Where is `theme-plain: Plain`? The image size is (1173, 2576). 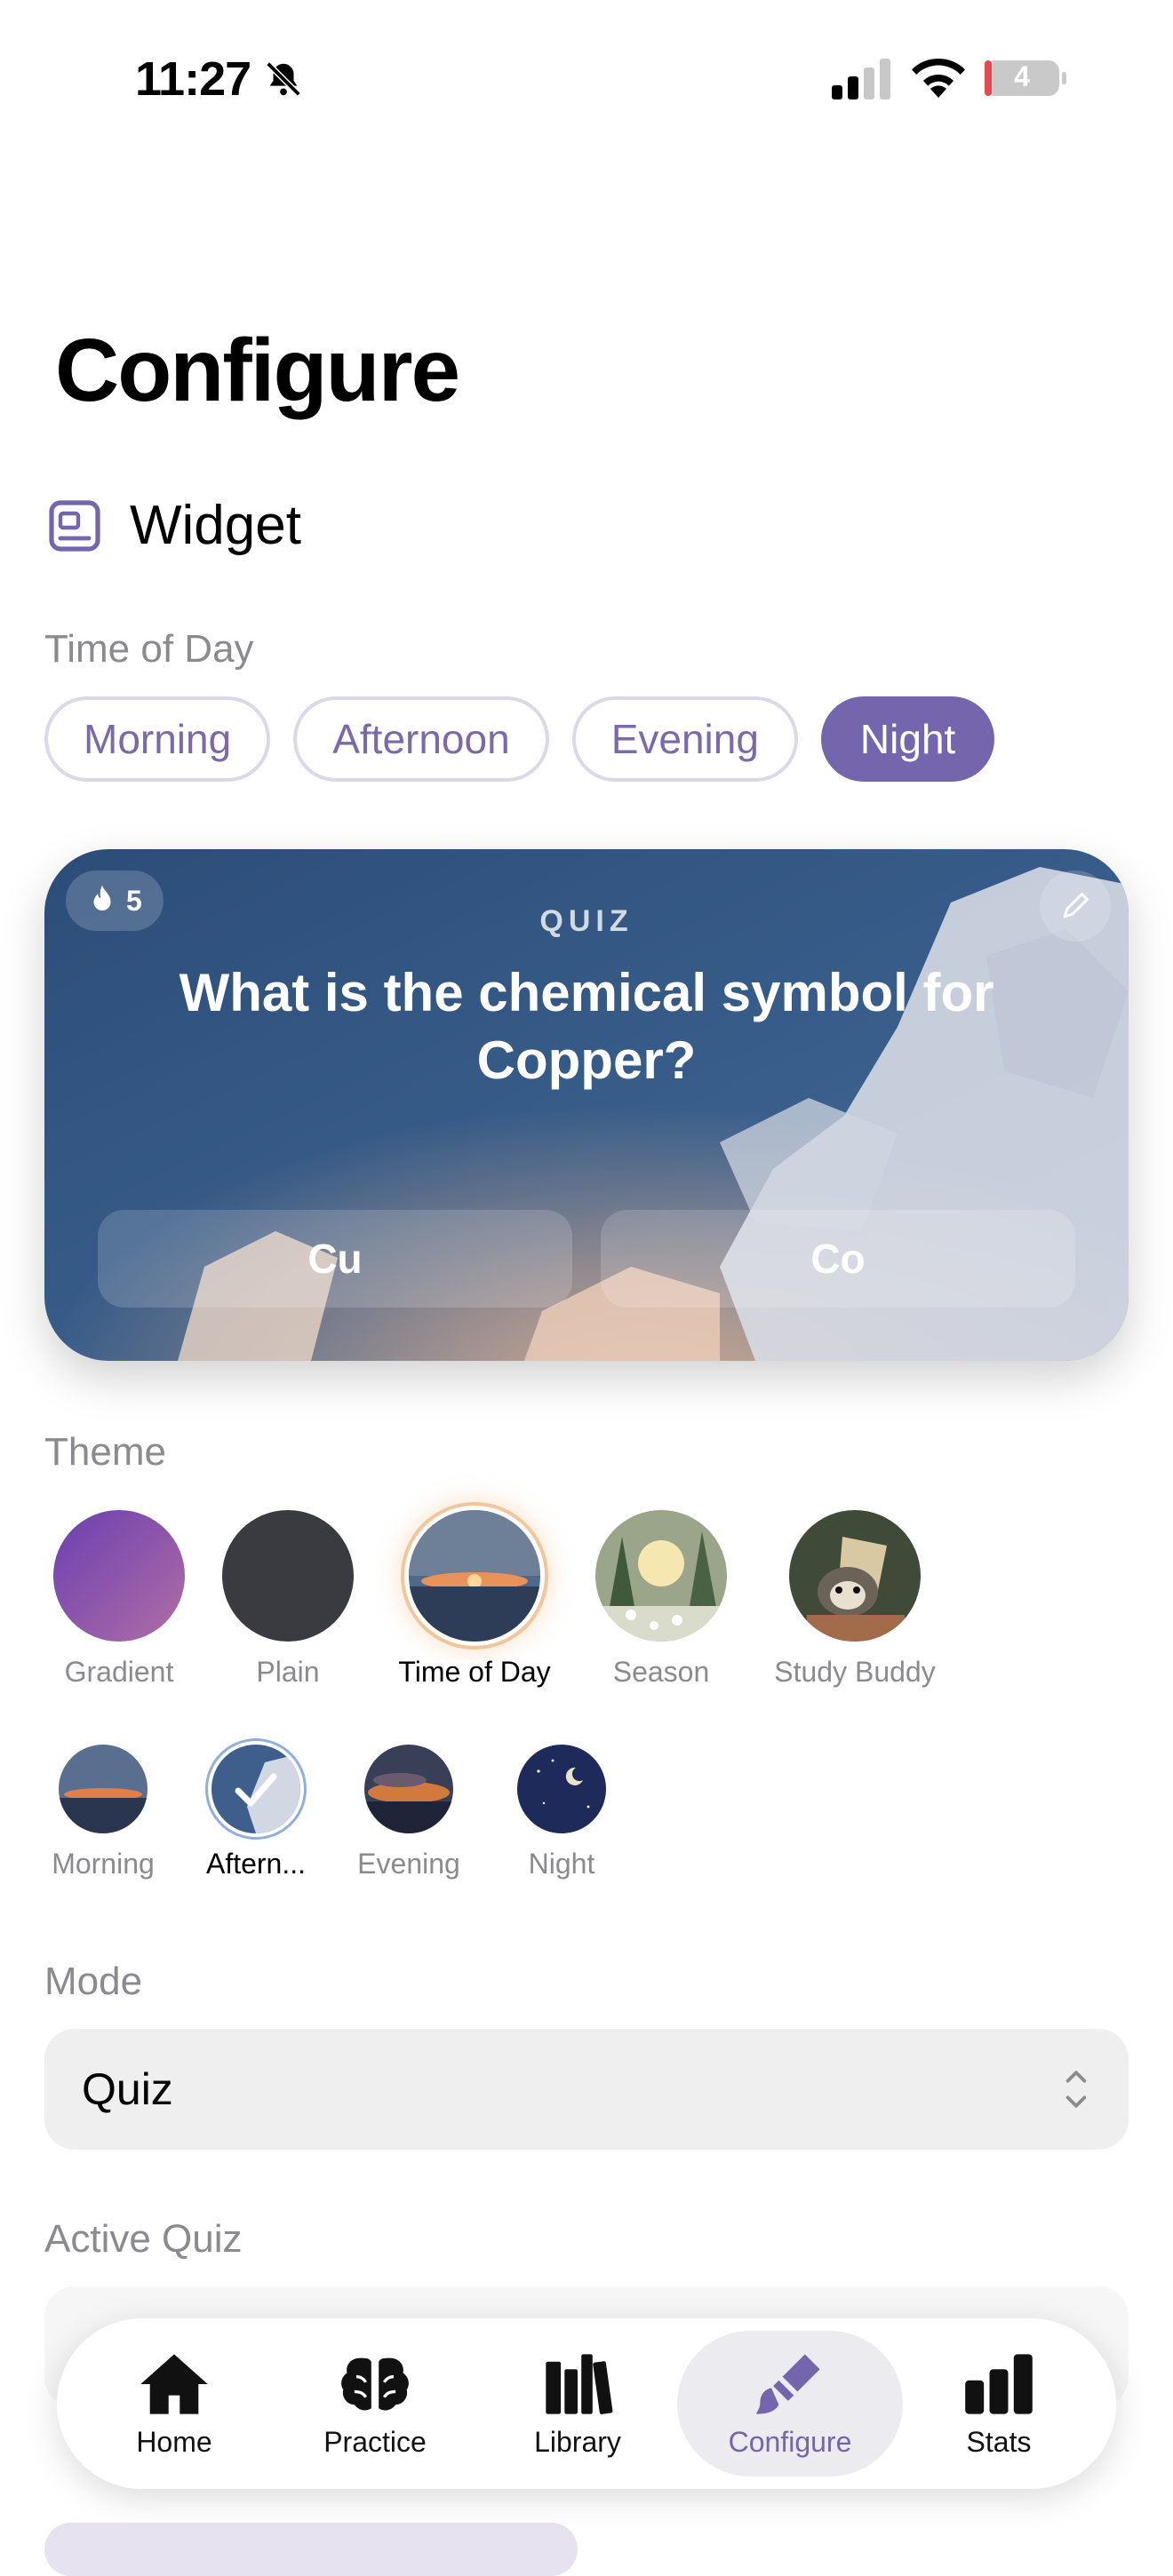
theme-plain: Plain is located at coordinates (288, 1599).